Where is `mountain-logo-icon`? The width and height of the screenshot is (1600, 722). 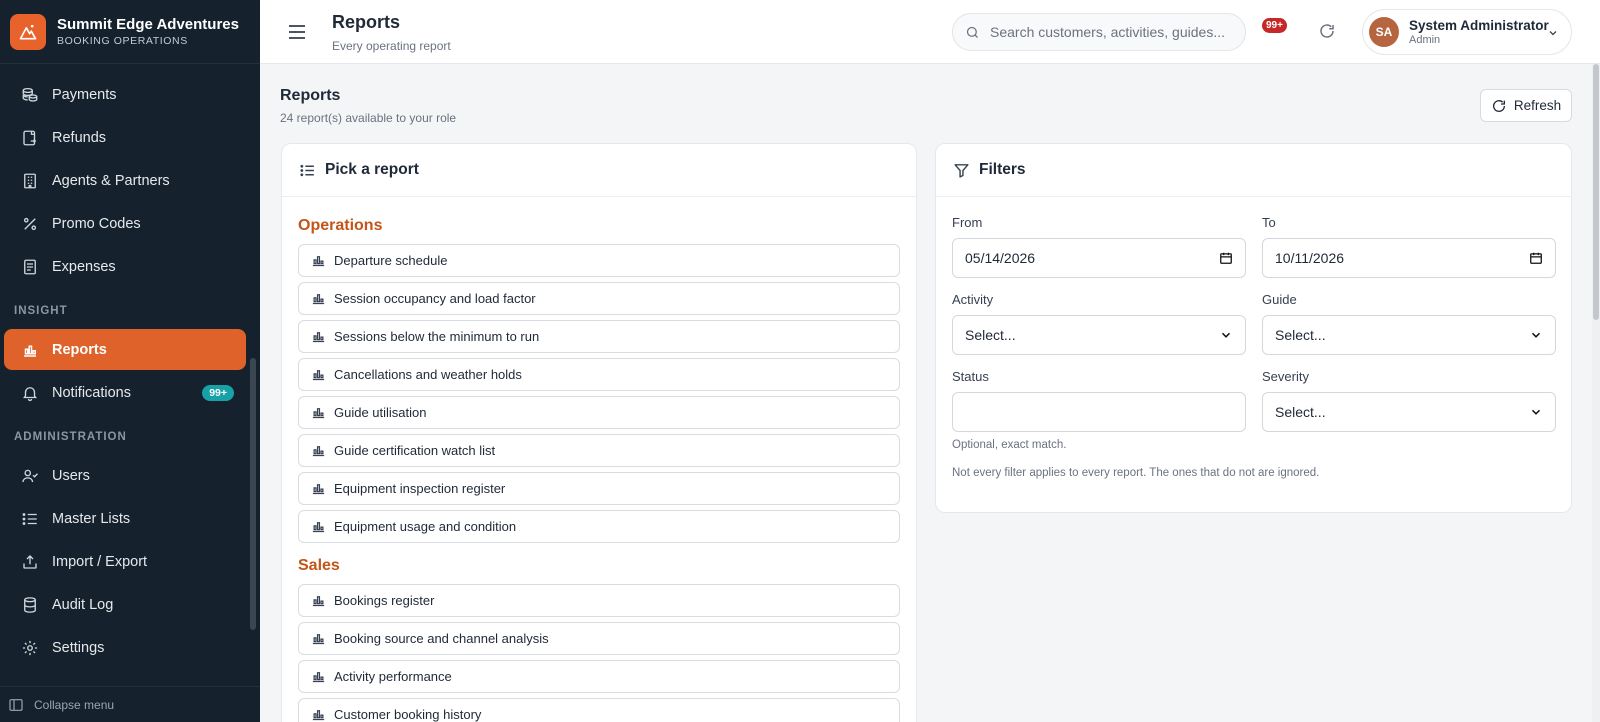
mountain-logo-icon is located at coordinates (28, 31).